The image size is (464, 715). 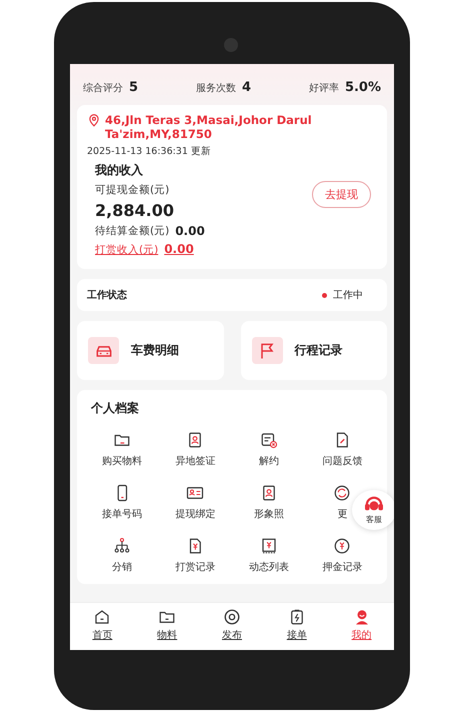 What do you see at coordinates (195, 493) in the screenshot?
I see `card-icon` at bounding box center [195, 493].